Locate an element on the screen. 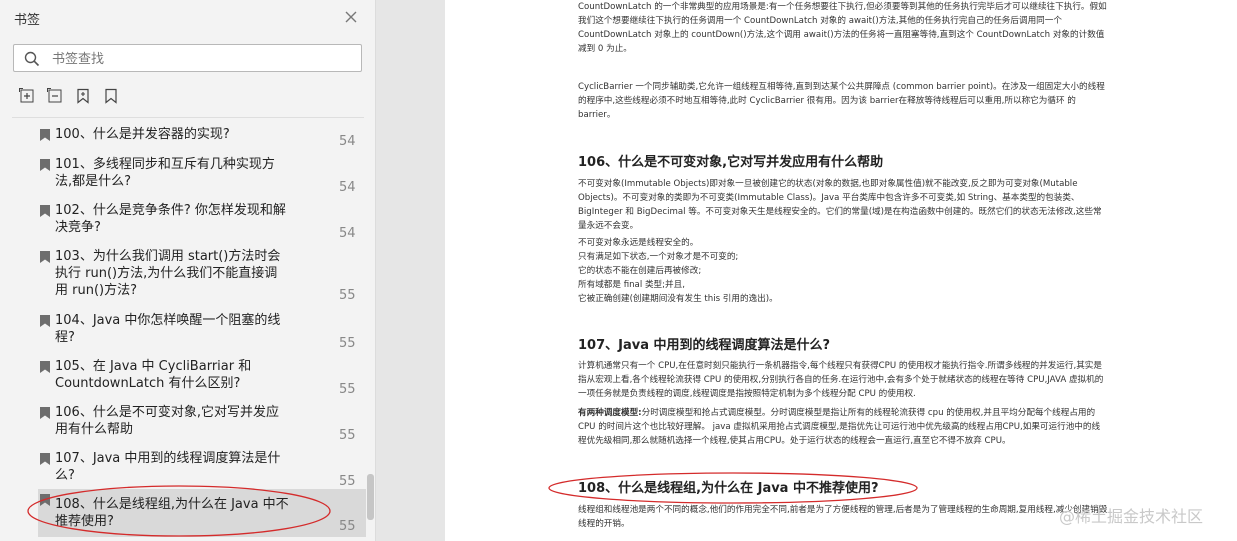 The height and width of the screenshot is (541, 1237). divider is located at coordinates (188, 117).